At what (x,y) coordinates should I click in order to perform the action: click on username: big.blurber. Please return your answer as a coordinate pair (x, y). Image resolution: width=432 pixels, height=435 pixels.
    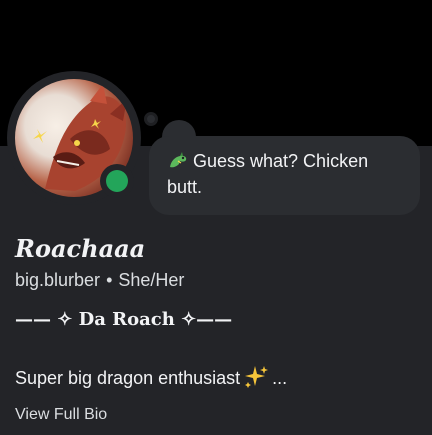
    Looking at the image, I should click on (57, 280).